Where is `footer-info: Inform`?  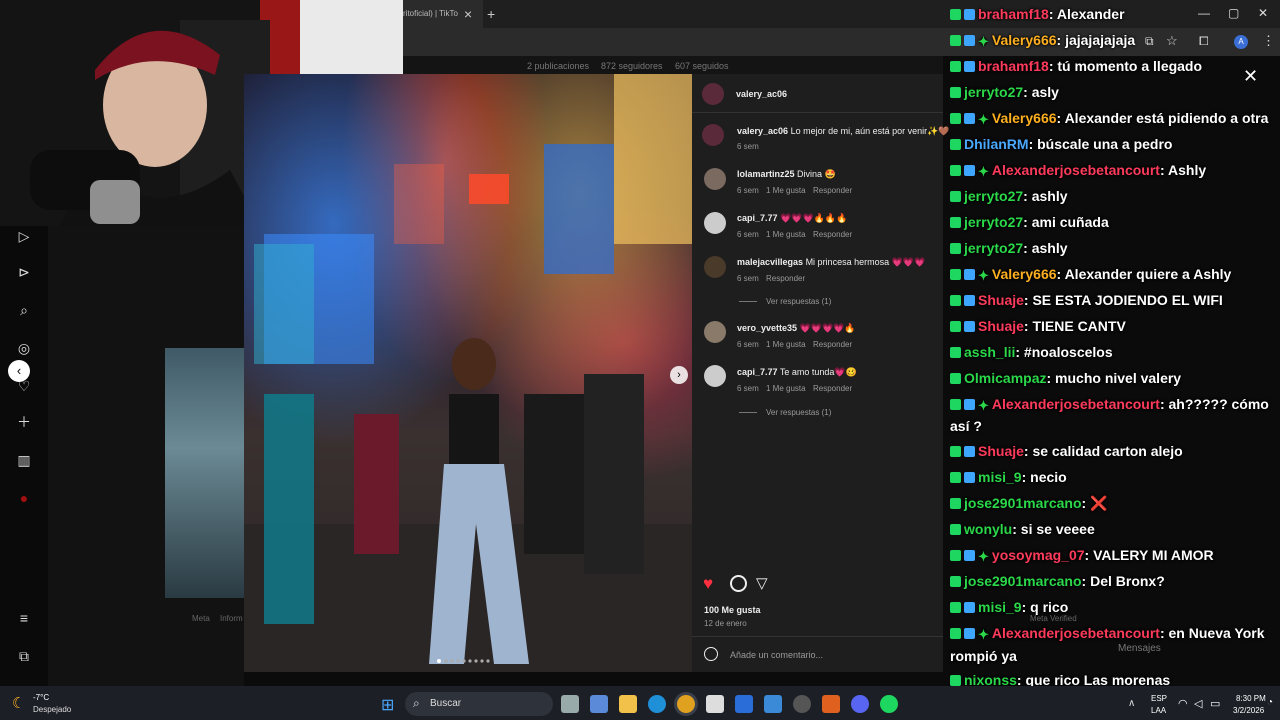
footer-info: Inform is located at coordinates (231, 618).